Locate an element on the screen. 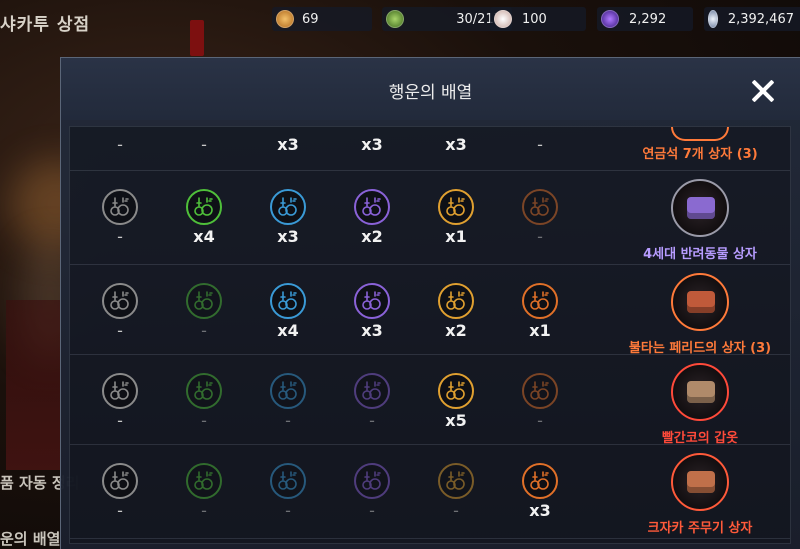  resource-purple-gem: 2,292 is located at coordinates (645, 19).